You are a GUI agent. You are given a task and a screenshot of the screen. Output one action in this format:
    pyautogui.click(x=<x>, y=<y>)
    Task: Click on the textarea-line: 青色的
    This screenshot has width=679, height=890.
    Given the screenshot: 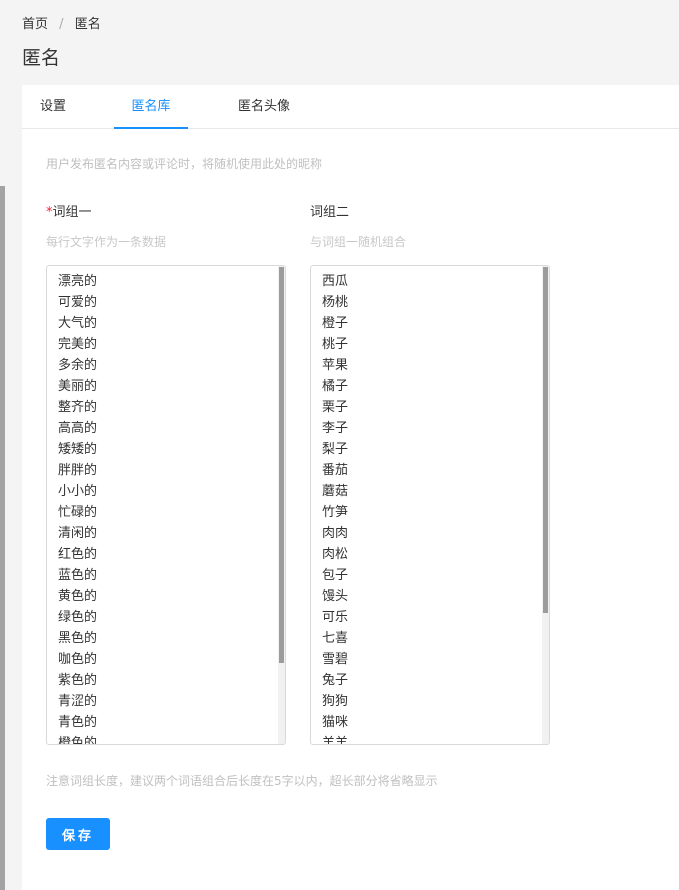 What is the action you would take?
    pyautogui.click(x=78, y=722)
    